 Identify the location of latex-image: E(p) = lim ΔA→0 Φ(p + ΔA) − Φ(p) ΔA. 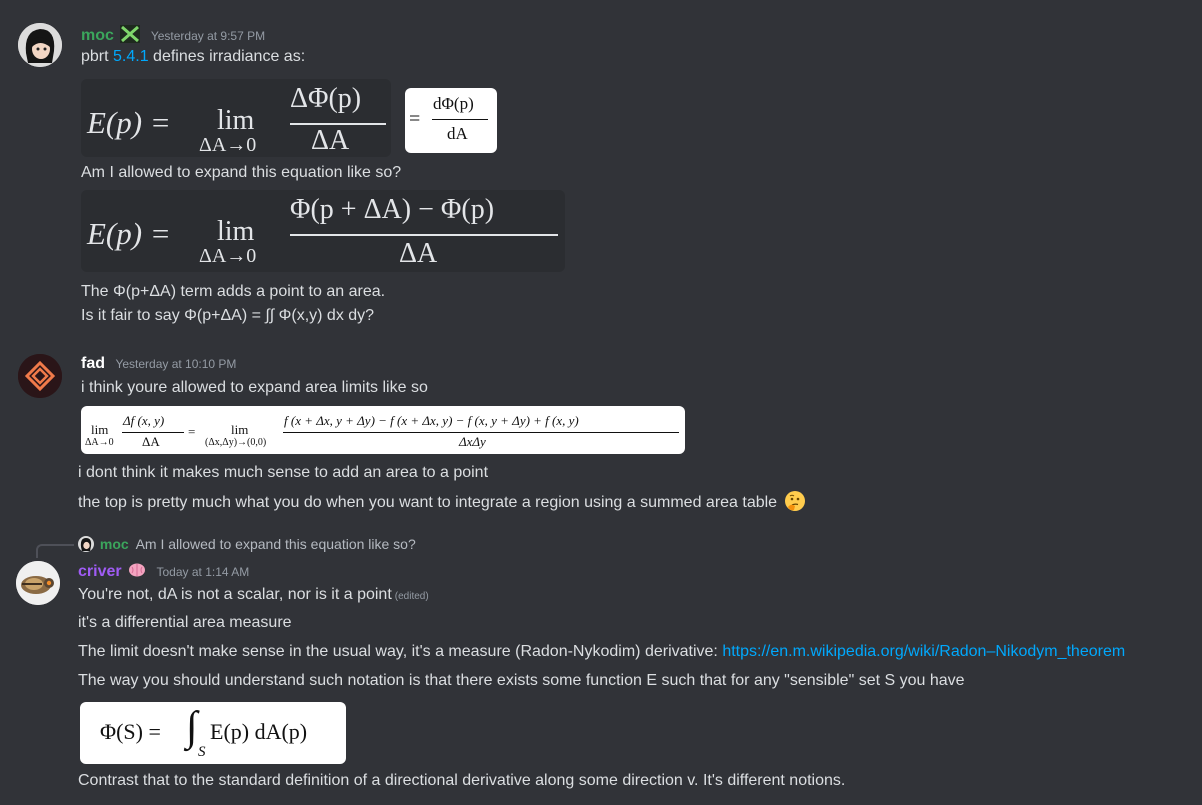
(323, 231).